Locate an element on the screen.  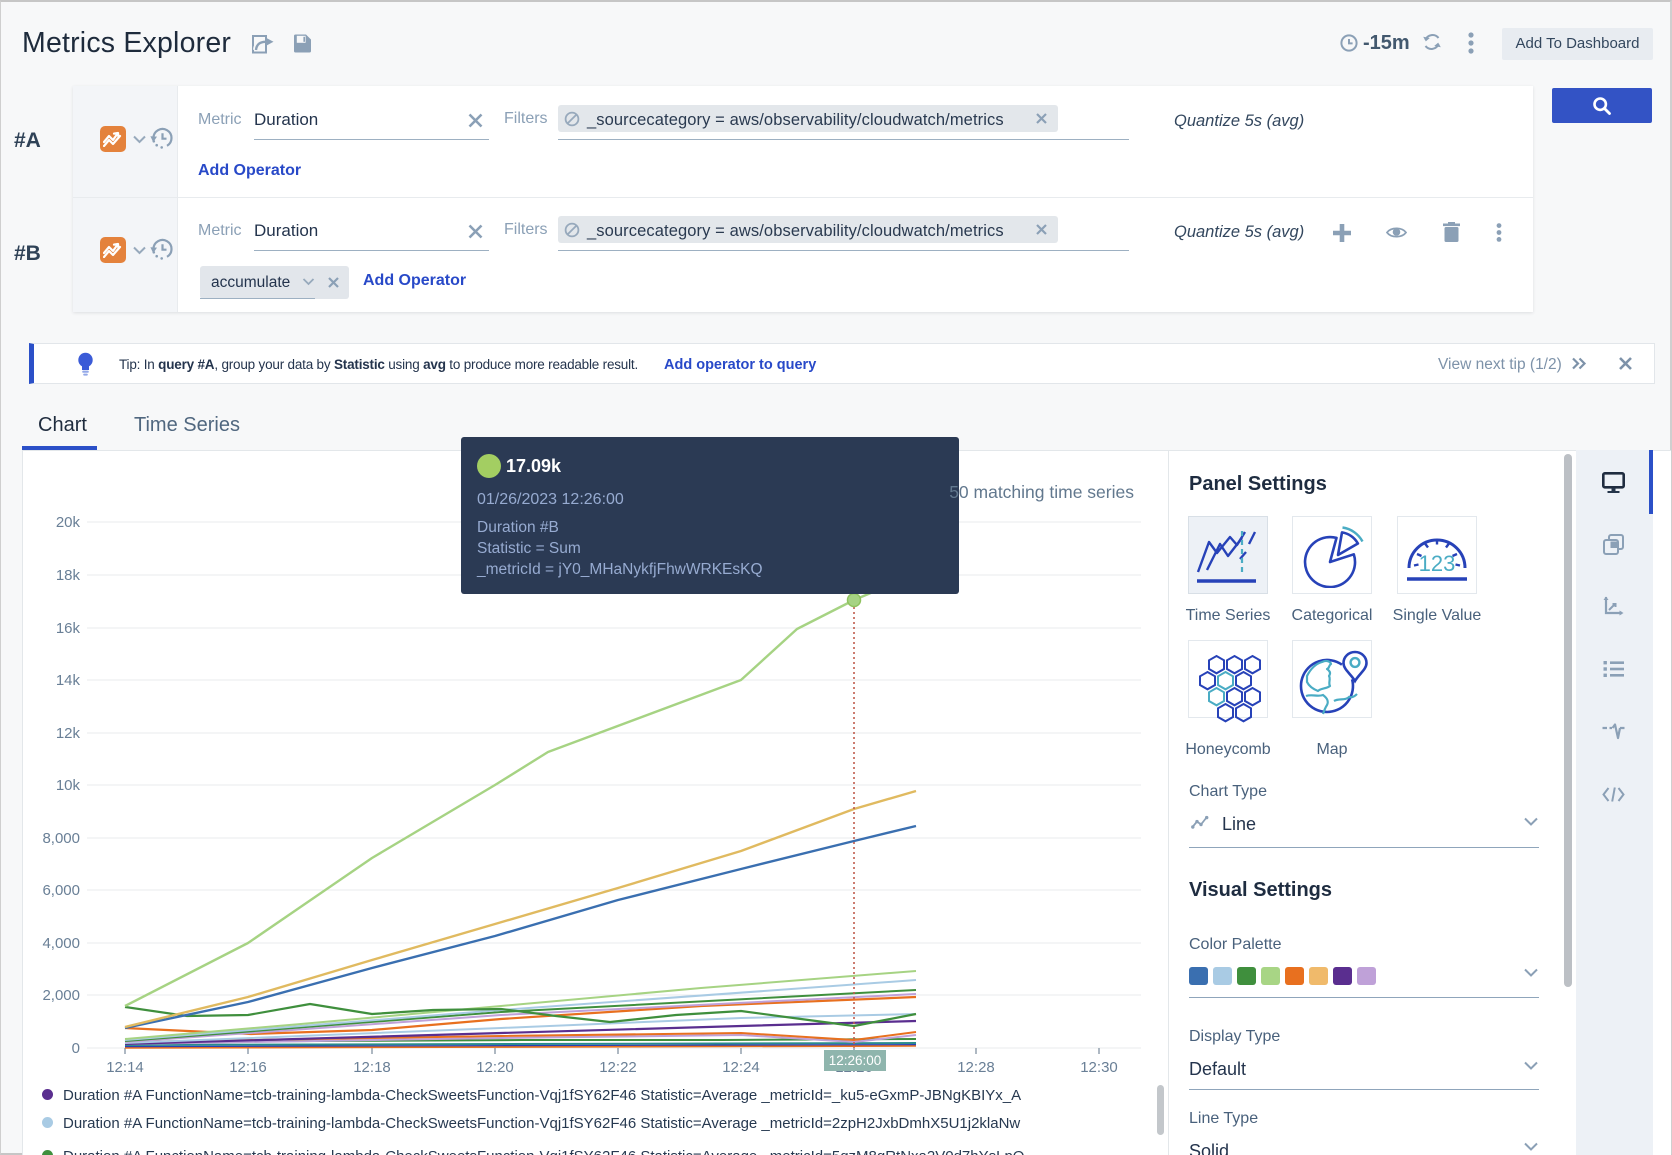
svg-text: 10k is located at coordinates (68, 785).